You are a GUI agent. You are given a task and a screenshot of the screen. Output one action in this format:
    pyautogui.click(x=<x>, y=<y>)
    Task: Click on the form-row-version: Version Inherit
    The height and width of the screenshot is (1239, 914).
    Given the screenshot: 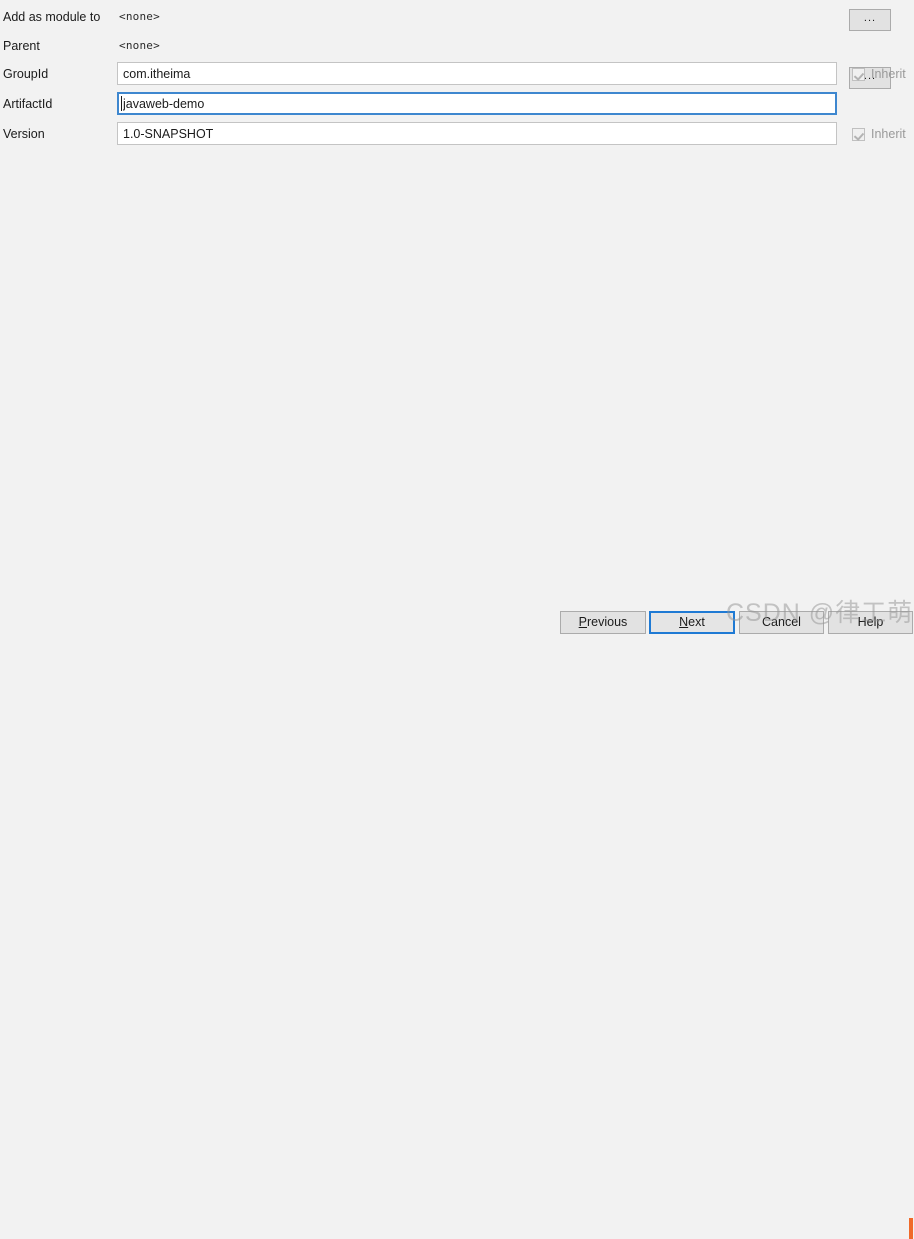 What is the action you would take?
    pyautogui.click(x=457, y=134)
    